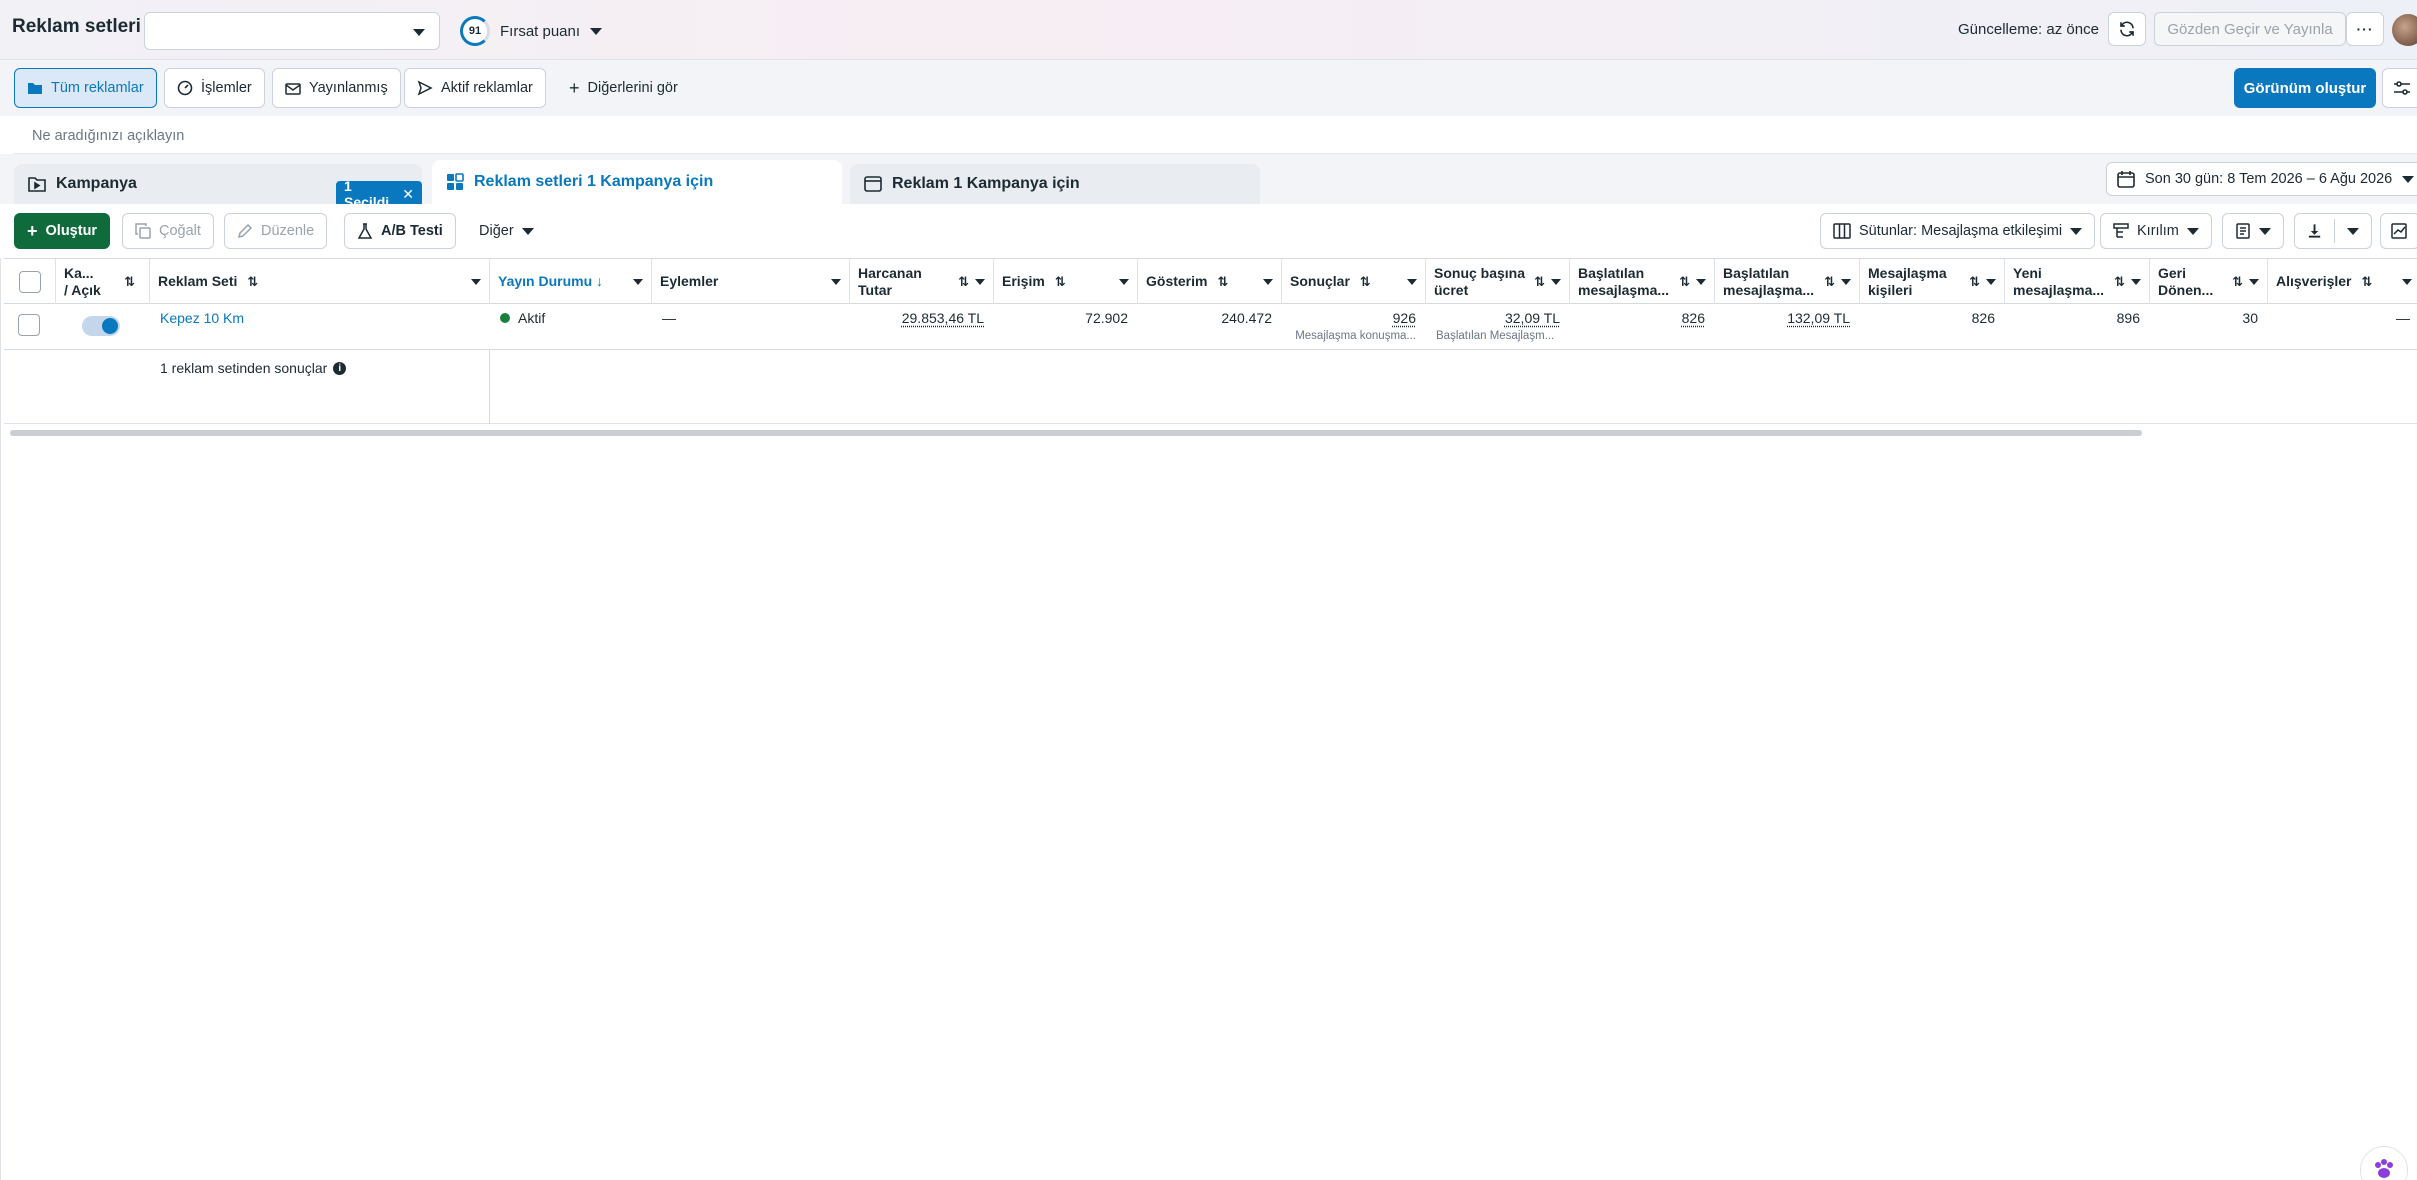 The height and width of the screenshot is (1180, 2417). Describe the element at coordinates (531, 31) in the screenshot. I see `opportunity-score: 91 Fırsat puanı` at that location.